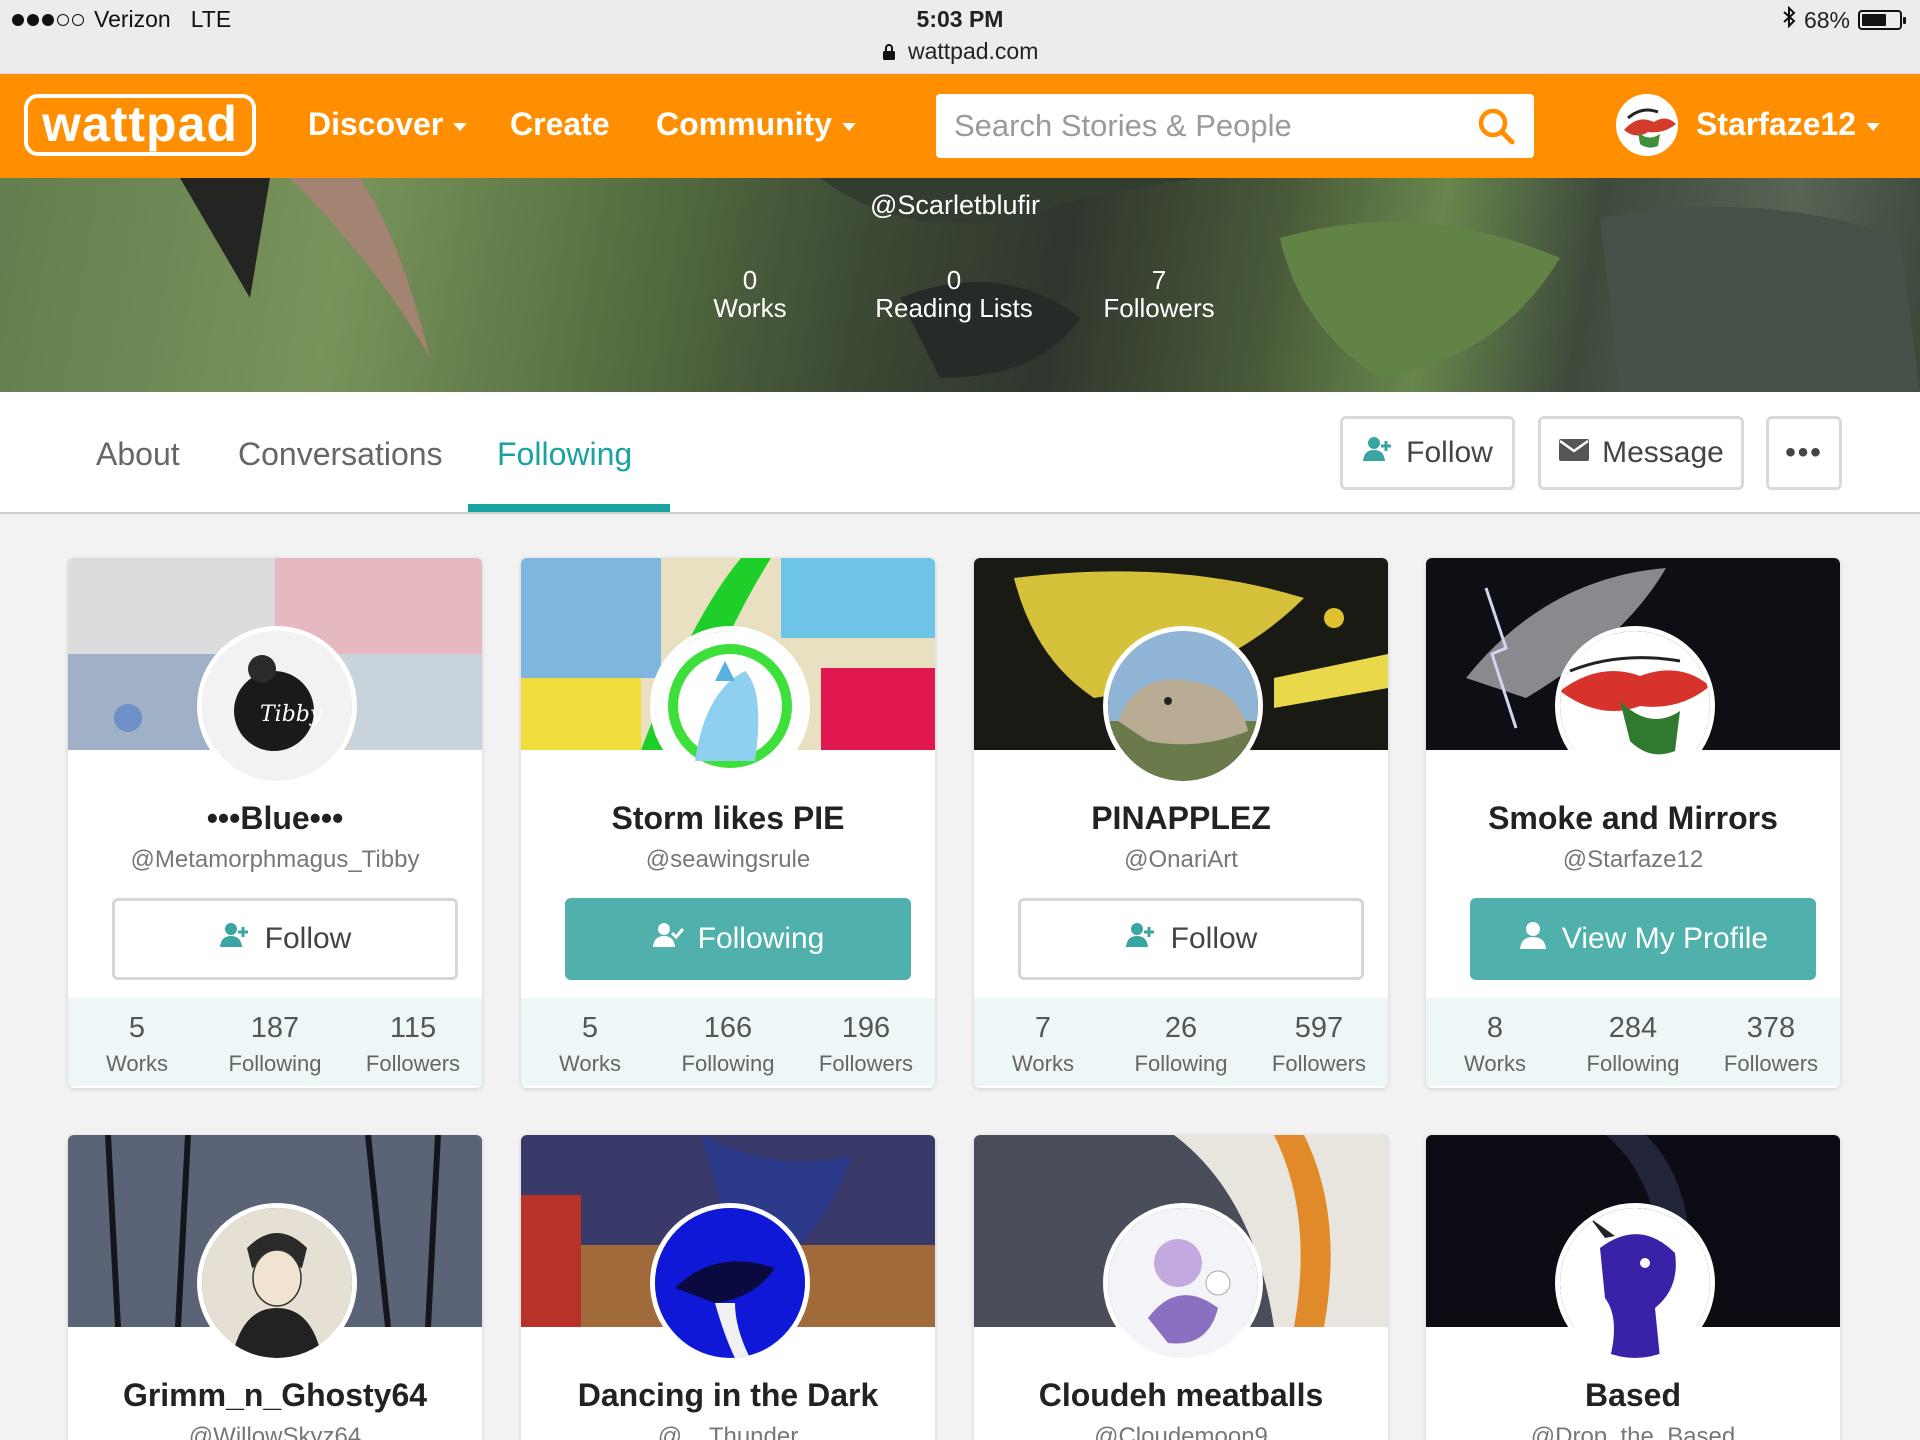  I want to click on card-stat-works: 7 Works, so click(1043, 1042).